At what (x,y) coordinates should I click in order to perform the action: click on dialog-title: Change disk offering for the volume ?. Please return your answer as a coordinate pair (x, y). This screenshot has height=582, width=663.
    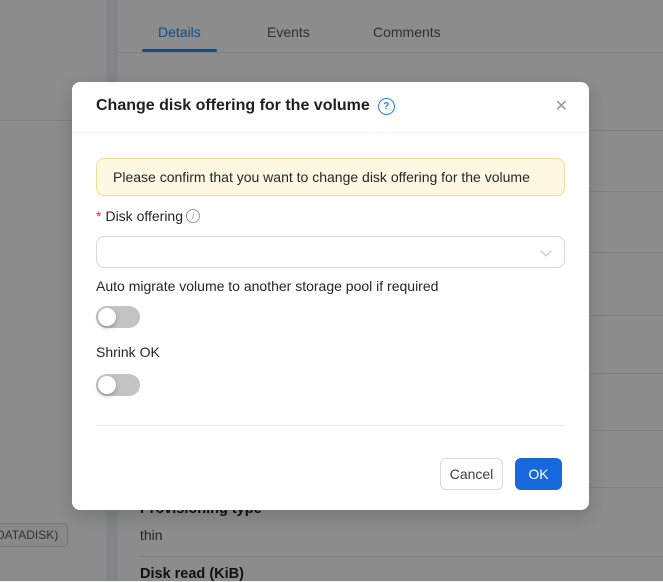
    Looking at the image, I should click on (245, 106).